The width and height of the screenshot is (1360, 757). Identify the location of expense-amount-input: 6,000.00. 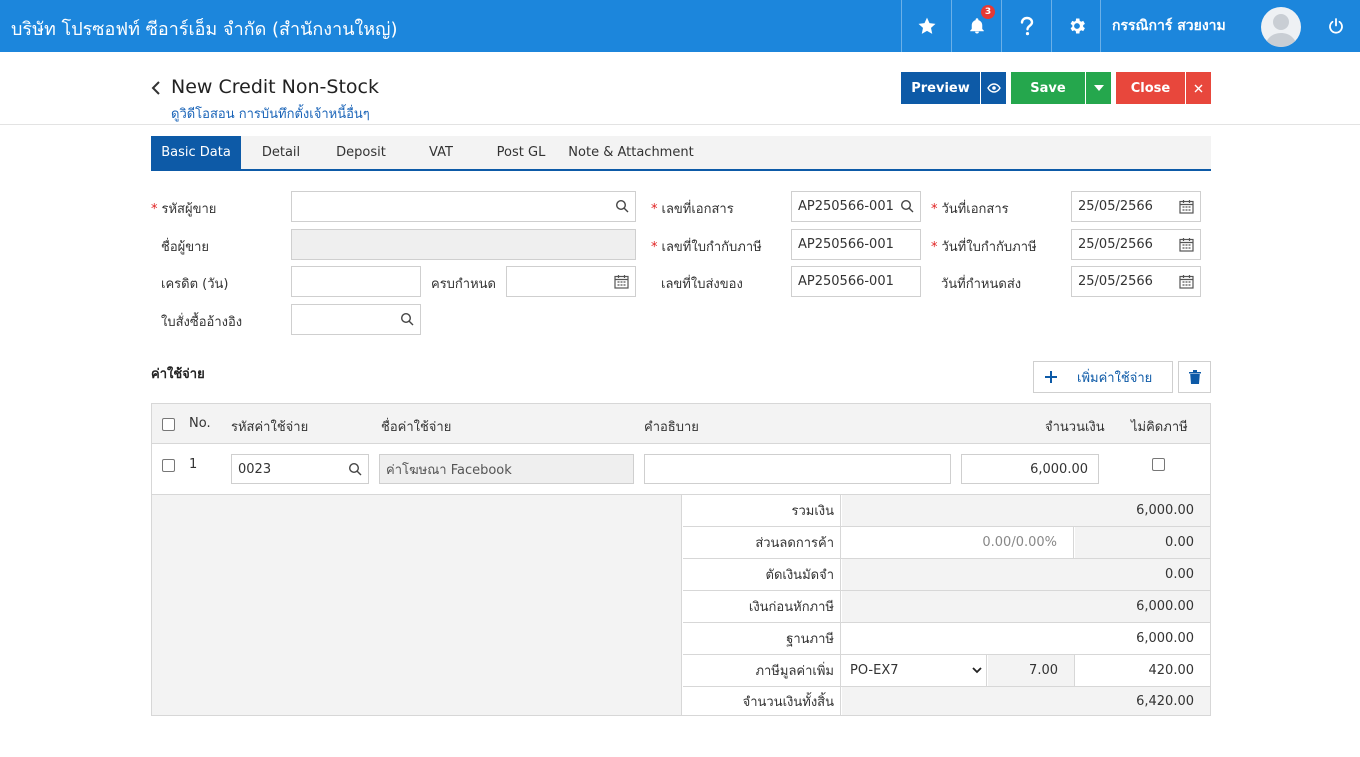
(1030, 469).